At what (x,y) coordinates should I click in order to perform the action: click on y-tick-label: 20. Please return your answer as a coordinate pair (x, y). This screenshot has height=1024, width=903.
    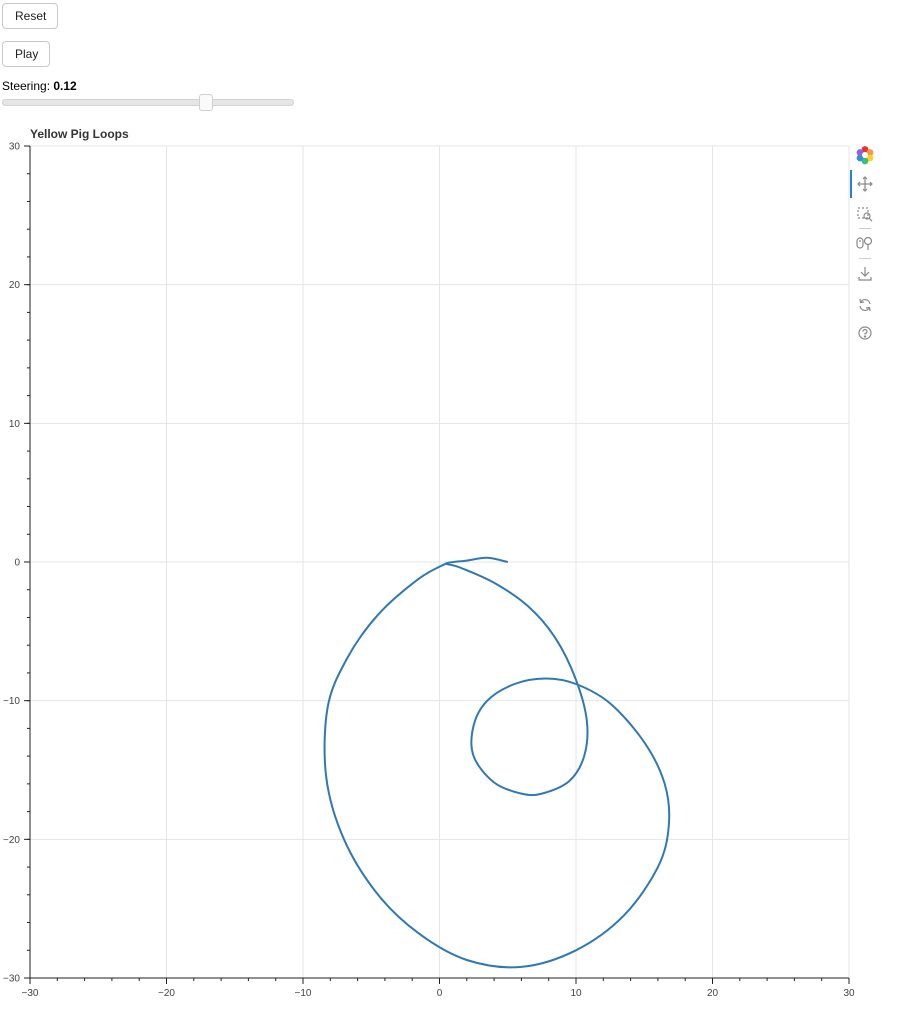
    Looking at the image, I should click on (15, 285).